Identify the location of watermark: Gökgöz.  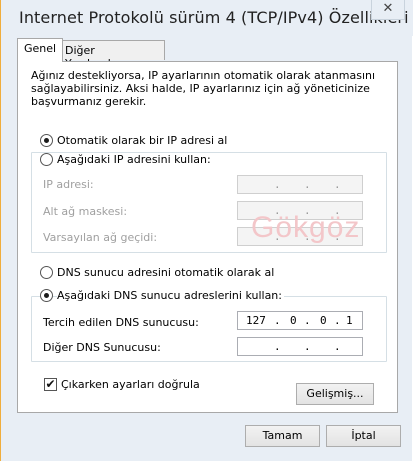
(306, 227).